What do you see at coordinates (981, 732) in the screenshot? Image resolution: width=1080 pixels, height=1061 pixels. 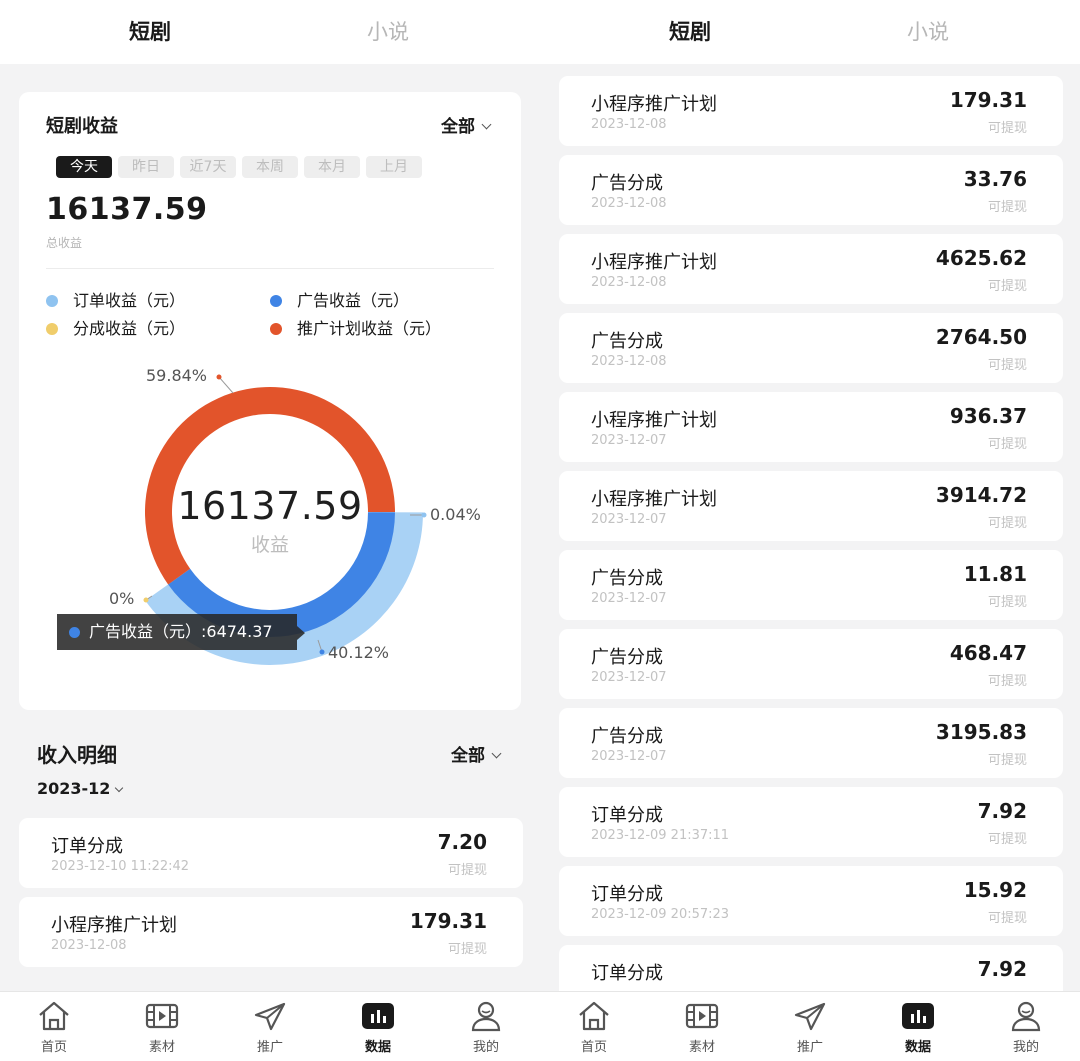 I see `transaction-amount: 3195.83` at bounding box center [981, 732].